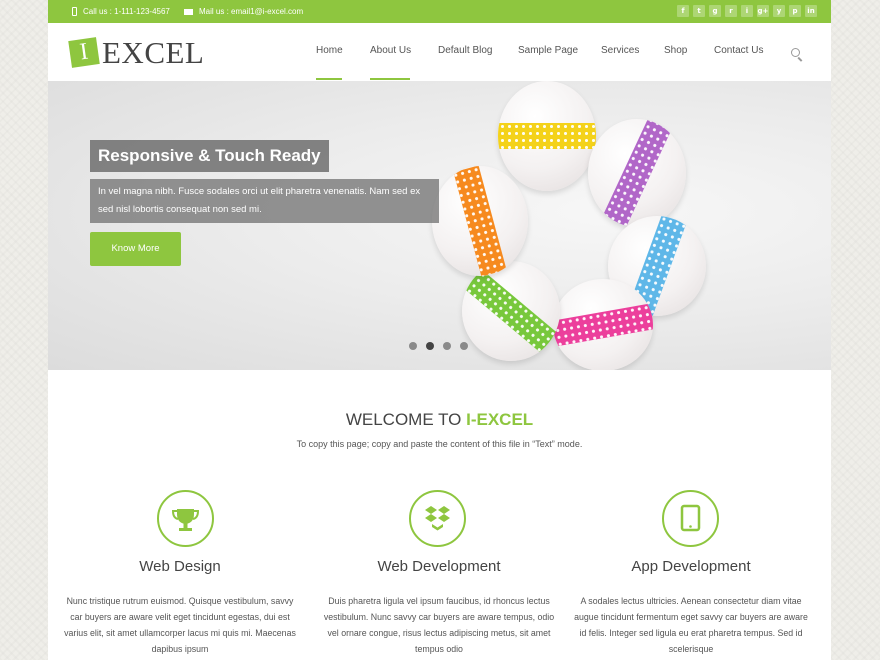 The height and width of the screenshot is (660, 880). I want to click on welcome-prefix: WELCOME TO, so click(406, 419).